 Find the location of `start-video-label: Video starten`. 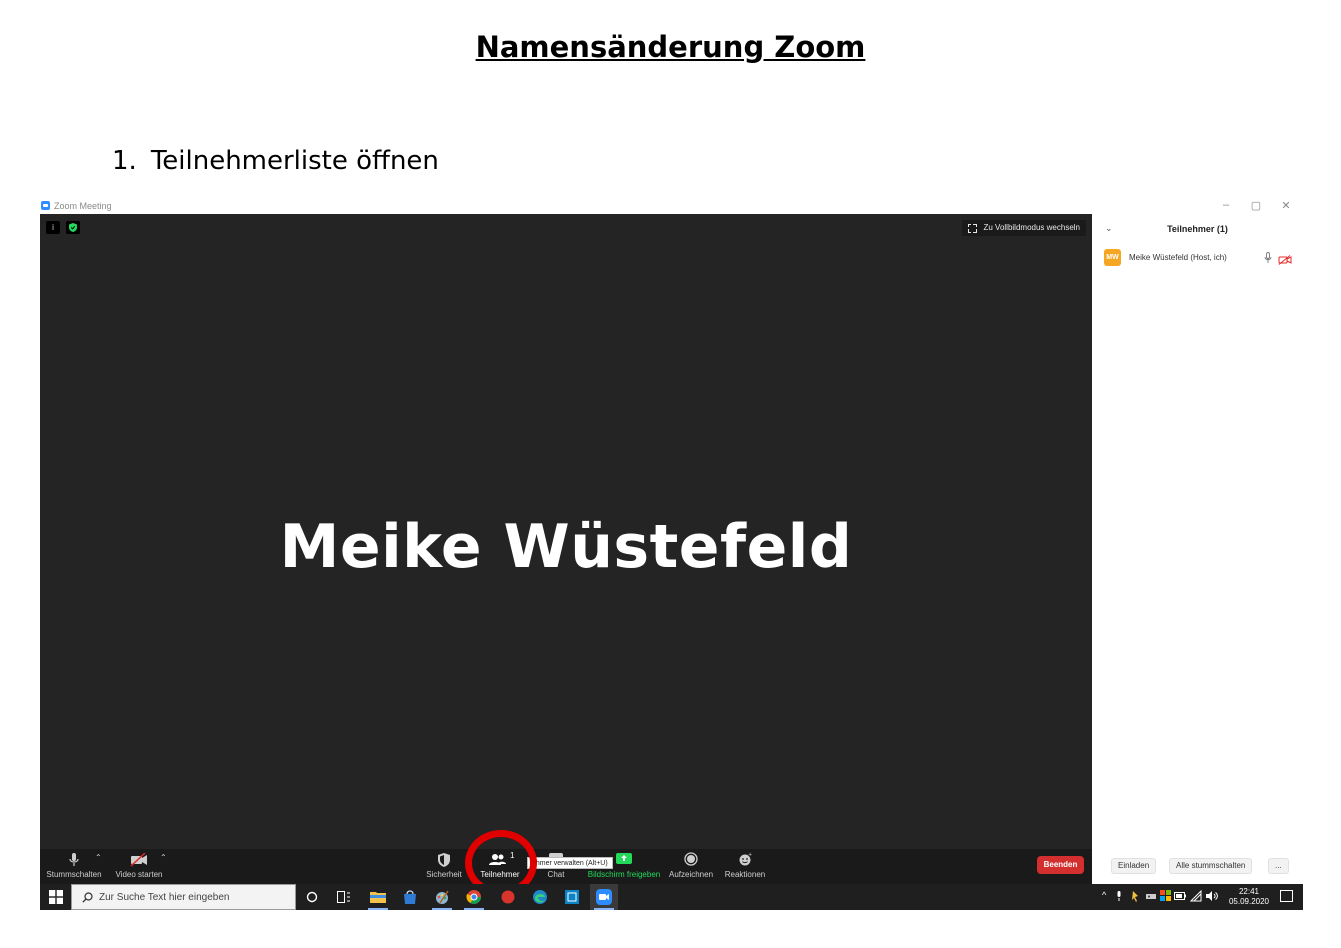

start-video-label: Video starten is located at coordinates (139, 874).